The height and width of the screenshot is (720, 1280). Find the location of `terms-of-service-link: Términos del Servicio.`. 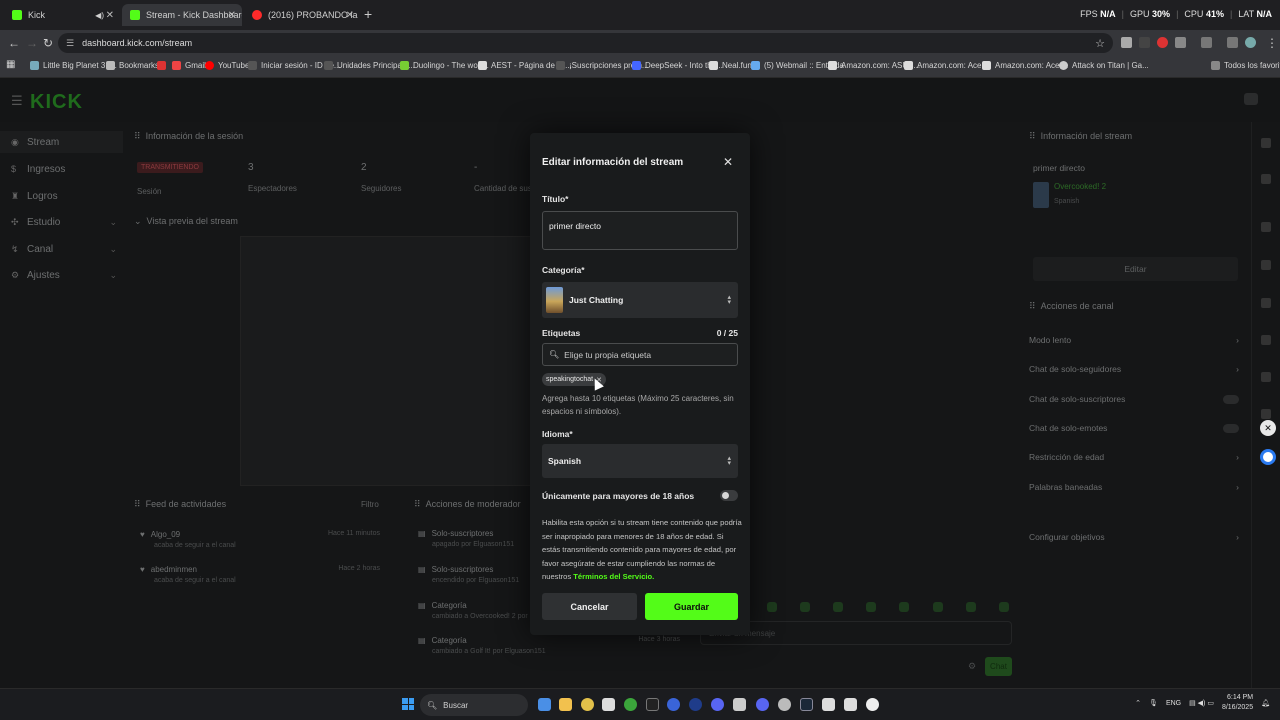

terms-of-service-link: Términos del Servicio. is located at coordinates (613, 576).